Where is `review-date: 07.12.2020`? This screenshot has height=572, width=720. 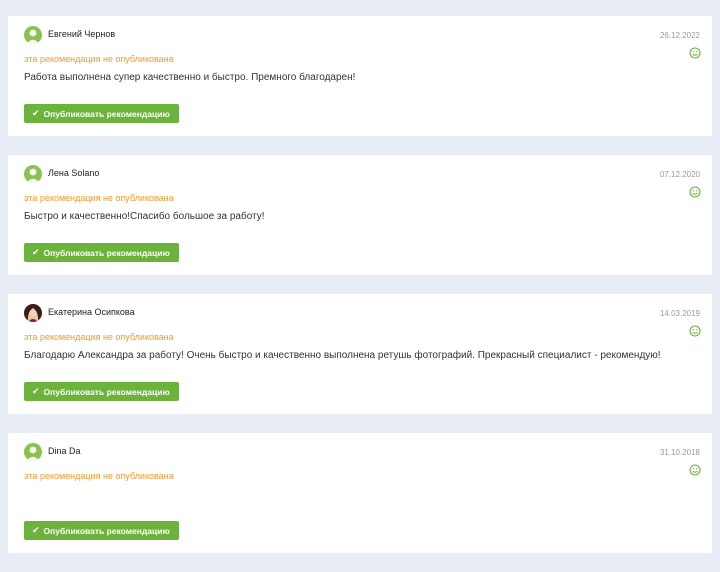 review-date: 07.12.2020 is located at coordinates (679, 174).